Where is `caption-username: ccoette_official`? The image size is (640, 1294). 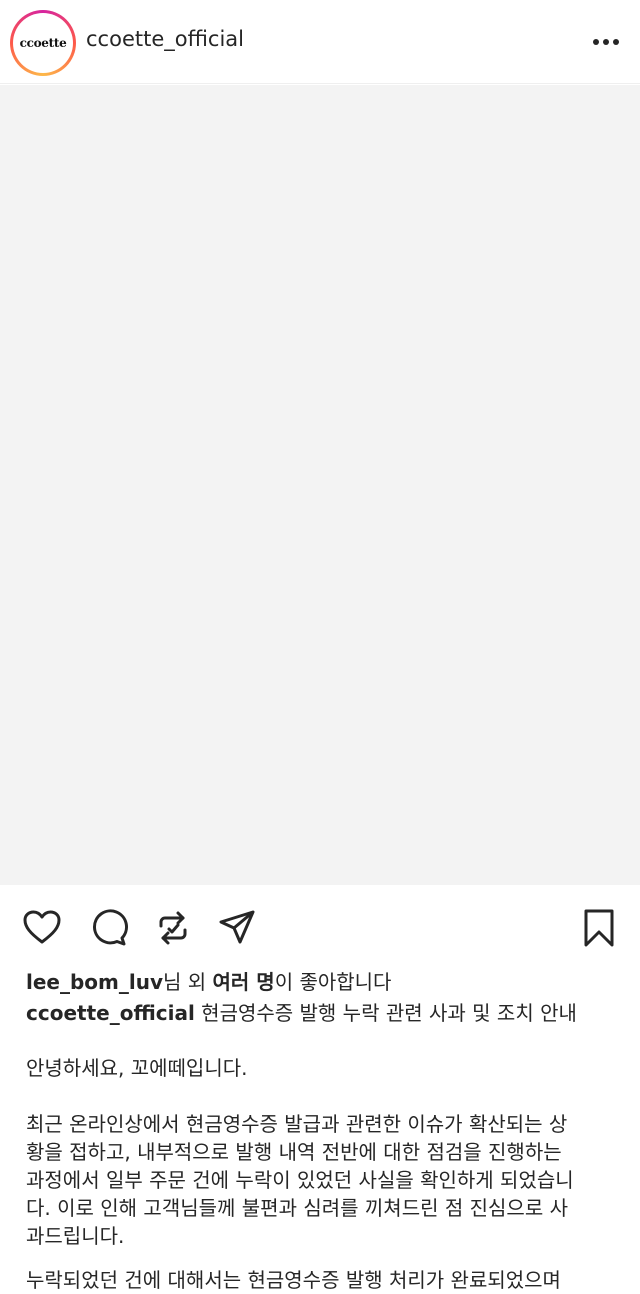 caption-username: ccoette_official is located at coordinates (110, 1013).